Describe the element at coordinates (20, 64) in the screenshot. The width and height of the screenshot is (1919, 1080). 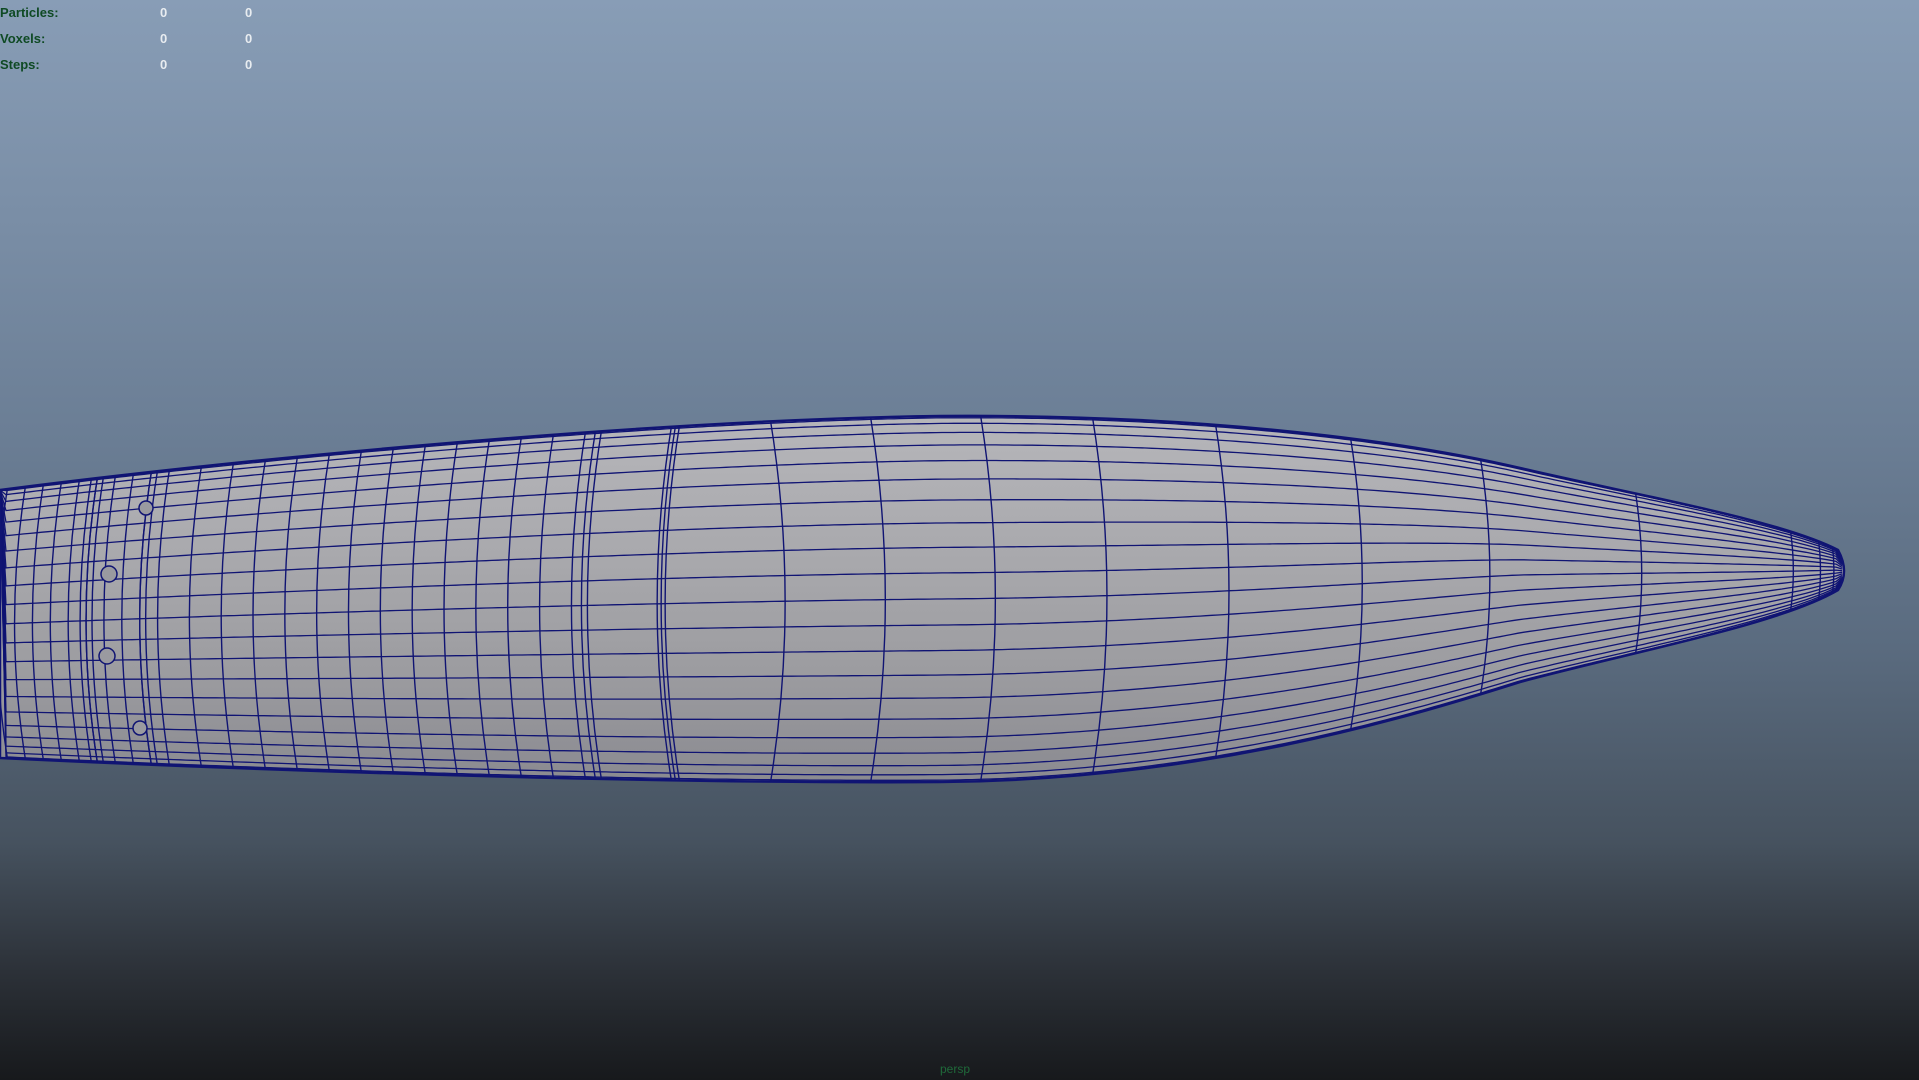
I see `hud-label: Steps:` at that location.